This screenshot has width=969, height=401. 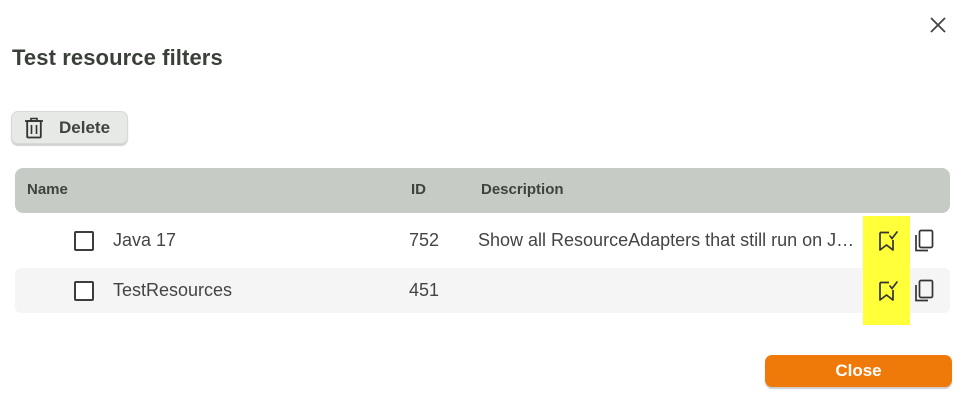 I want to click on table-header: Name ID Description, so click(x=482, y=190).